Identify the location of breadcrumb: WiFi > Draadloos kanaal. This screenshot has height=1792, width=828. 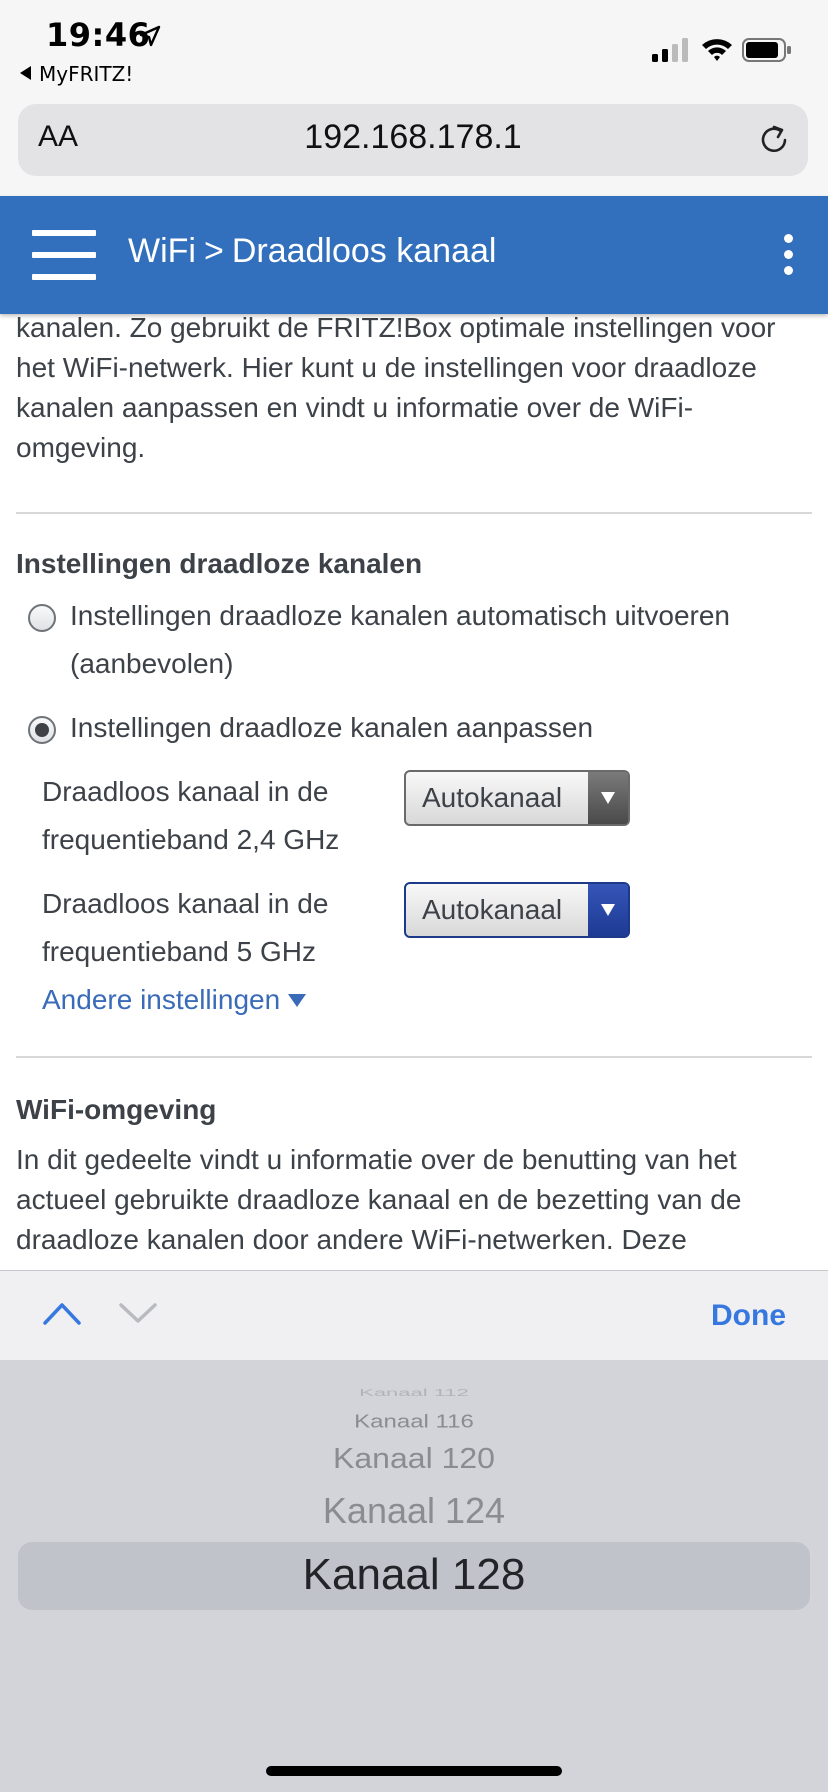
(312, 251).